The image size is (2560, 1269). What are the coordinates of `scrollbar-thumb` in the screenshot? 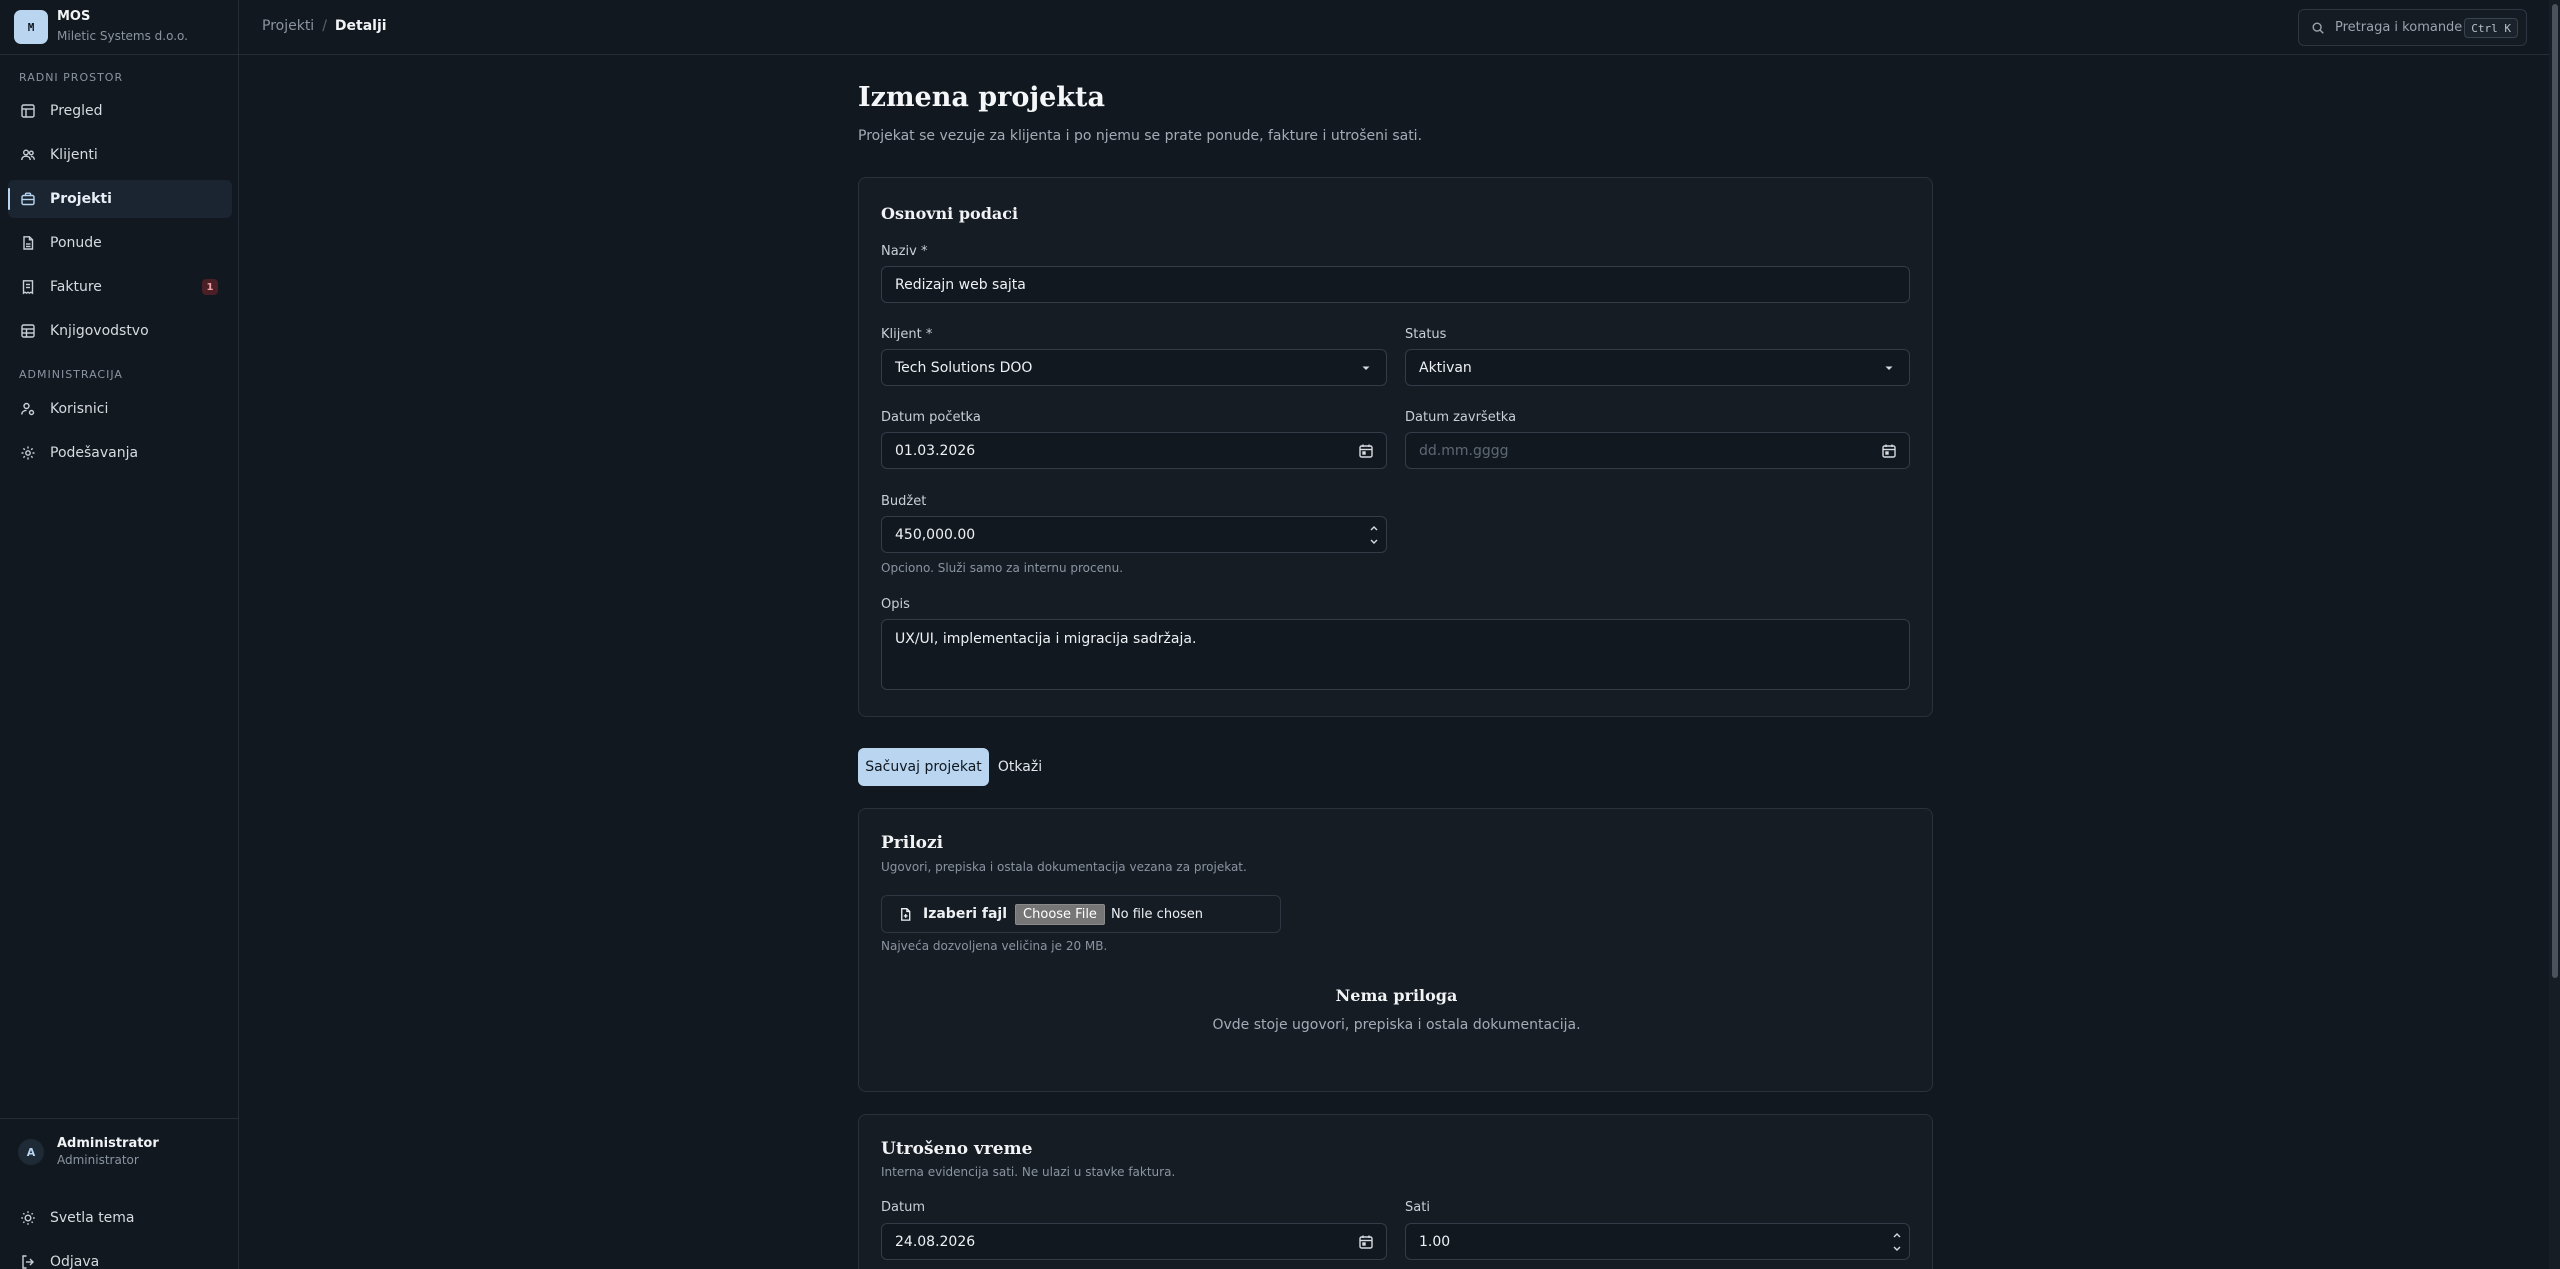 It's located at (2555, 491).